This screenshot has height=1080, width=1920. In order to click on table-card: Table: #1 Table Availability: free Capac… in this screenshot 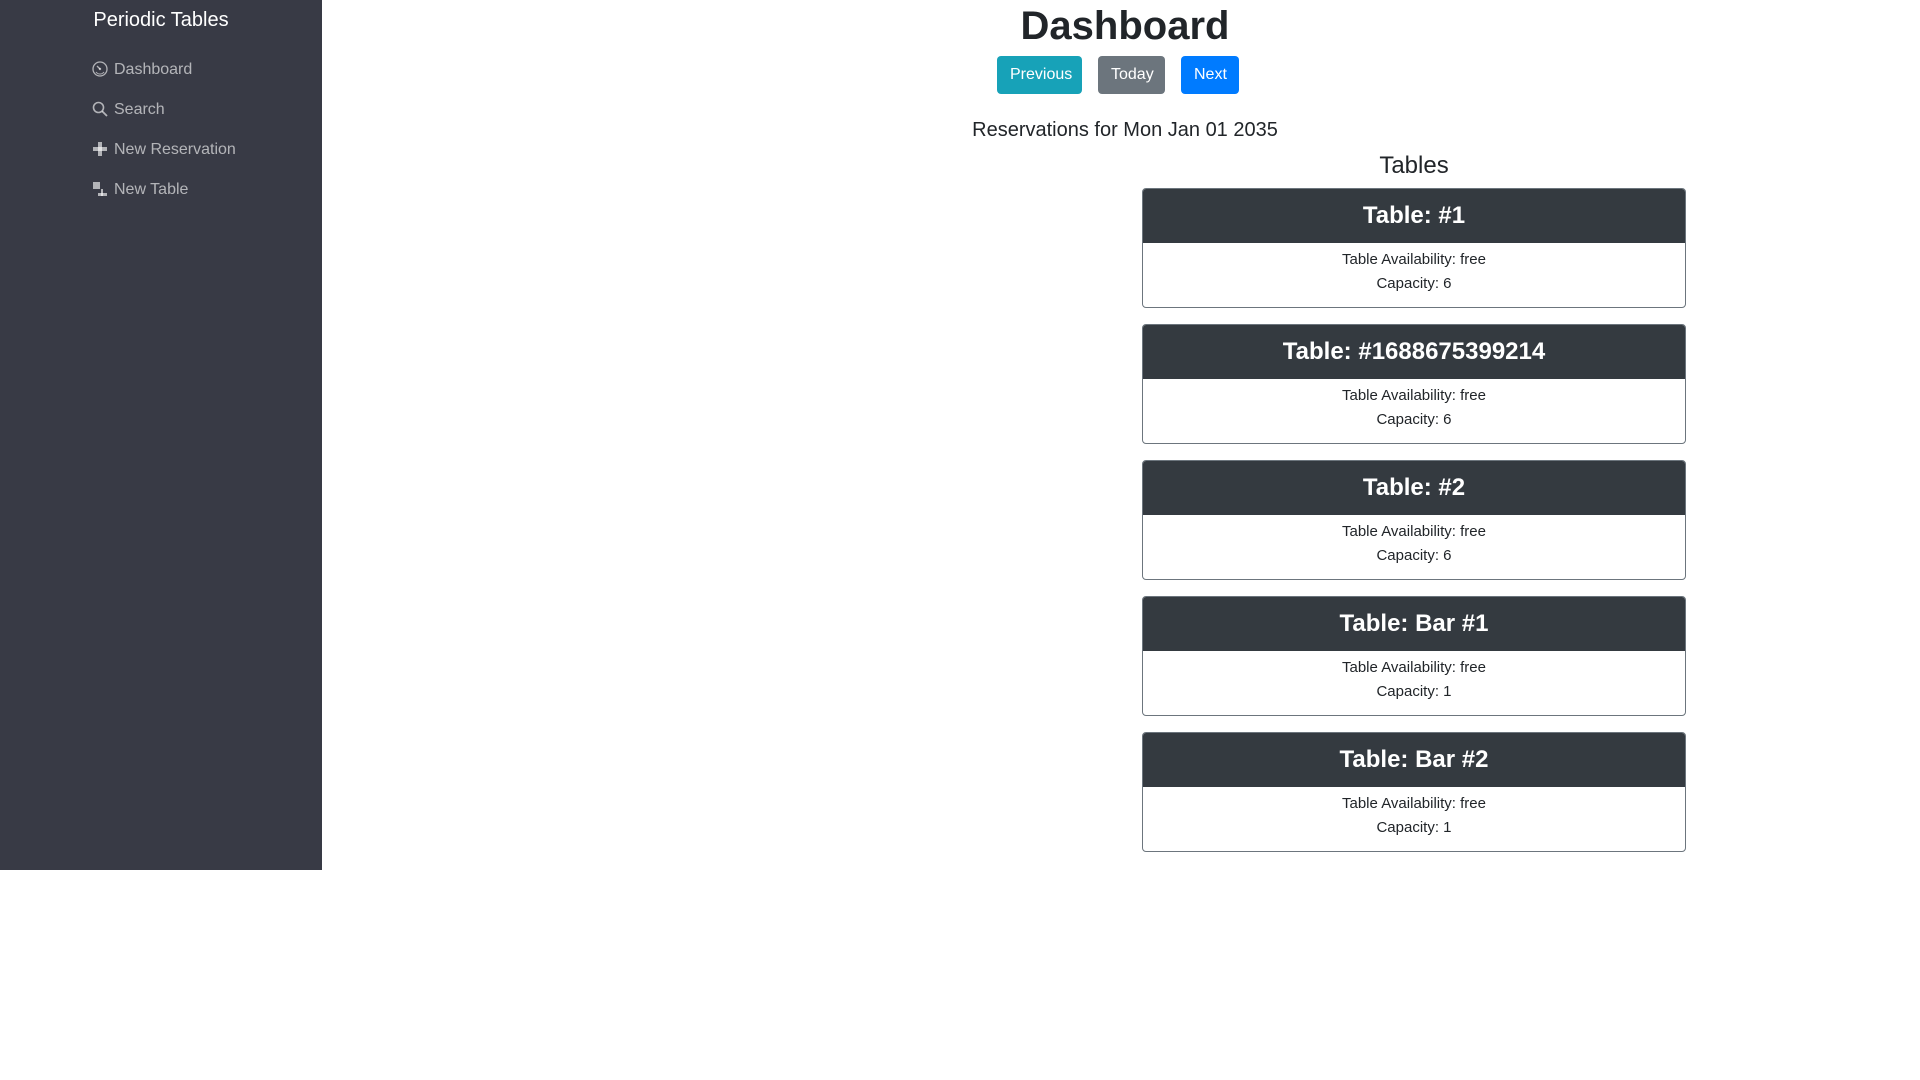, I will do `click(1414, 248)`.